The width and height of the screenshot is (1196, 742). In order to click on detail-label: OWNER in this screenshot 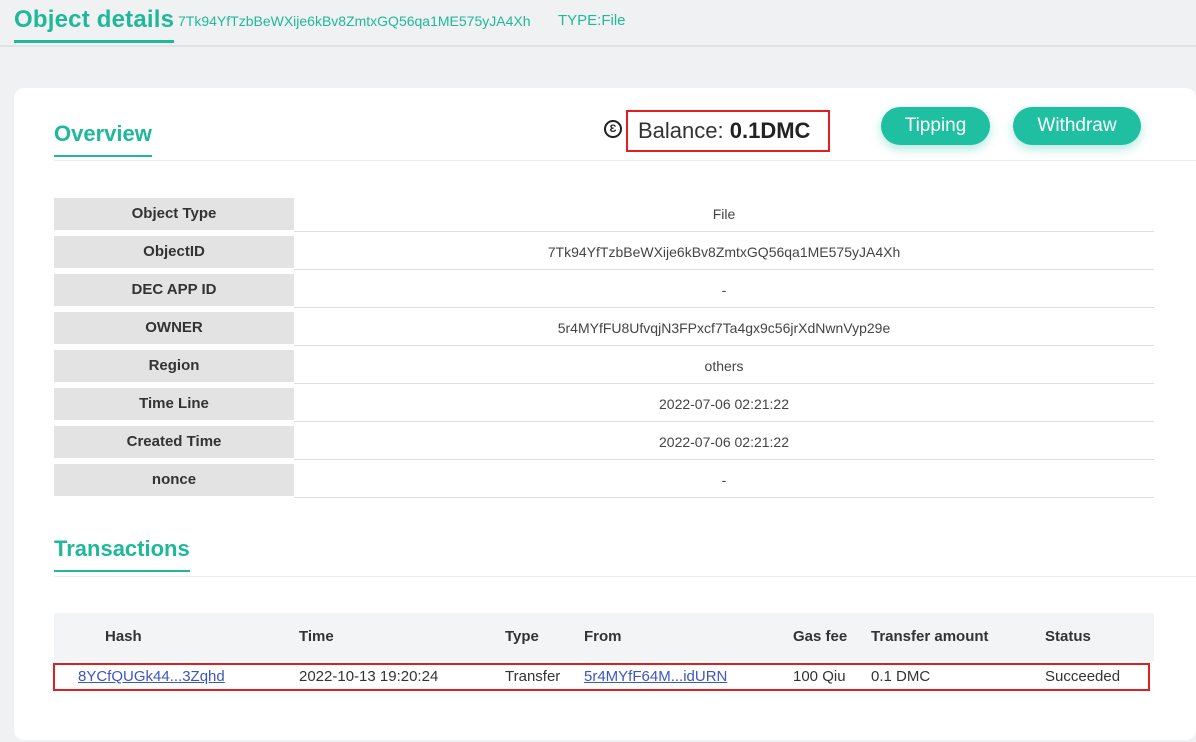, I will do `click(174, 328)`.